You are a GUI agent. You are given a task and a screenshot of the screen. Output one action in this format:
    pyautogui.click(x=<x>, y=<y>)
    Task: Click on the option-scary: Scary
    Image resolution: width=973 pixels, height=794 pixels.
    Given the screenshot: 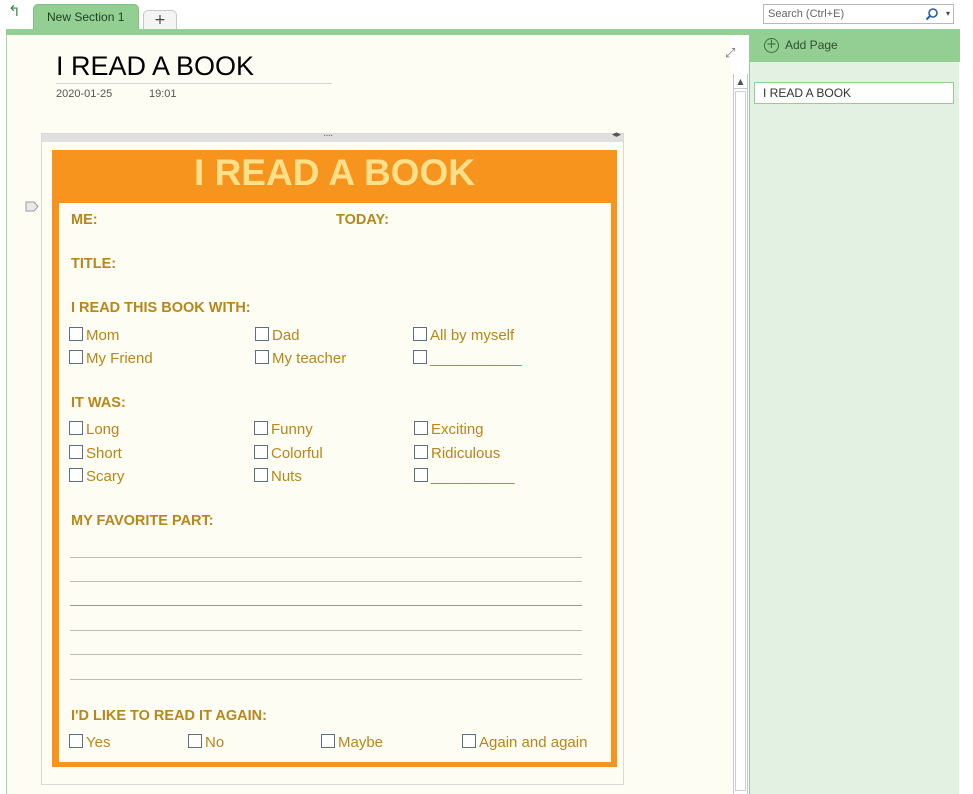 What is the action you would take?
    pyautogui.click(x=96, y=477)
    